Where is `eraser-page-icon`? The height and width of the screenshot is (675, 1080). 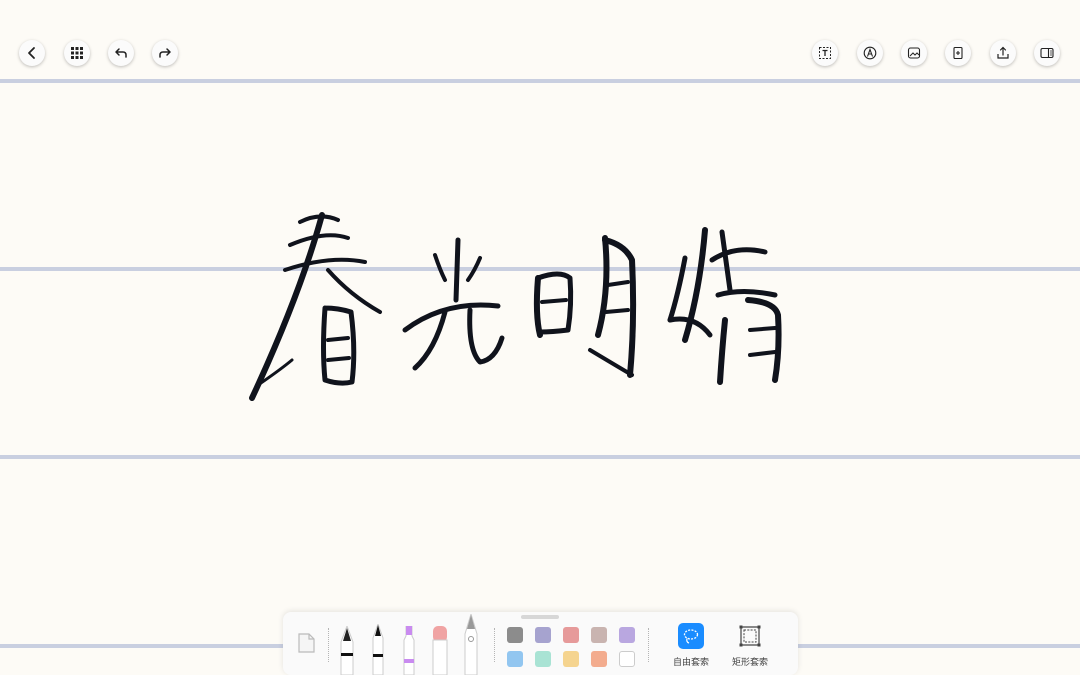
eraser-page-icon is located at coordinates (306, 643).